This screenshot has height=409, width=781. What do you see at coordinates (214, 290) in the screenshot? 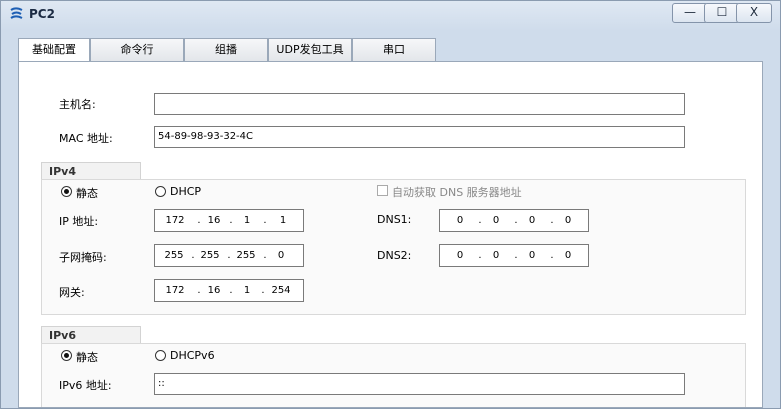
I see `gw-octet-2: 16` at bounding box center [214, 290].